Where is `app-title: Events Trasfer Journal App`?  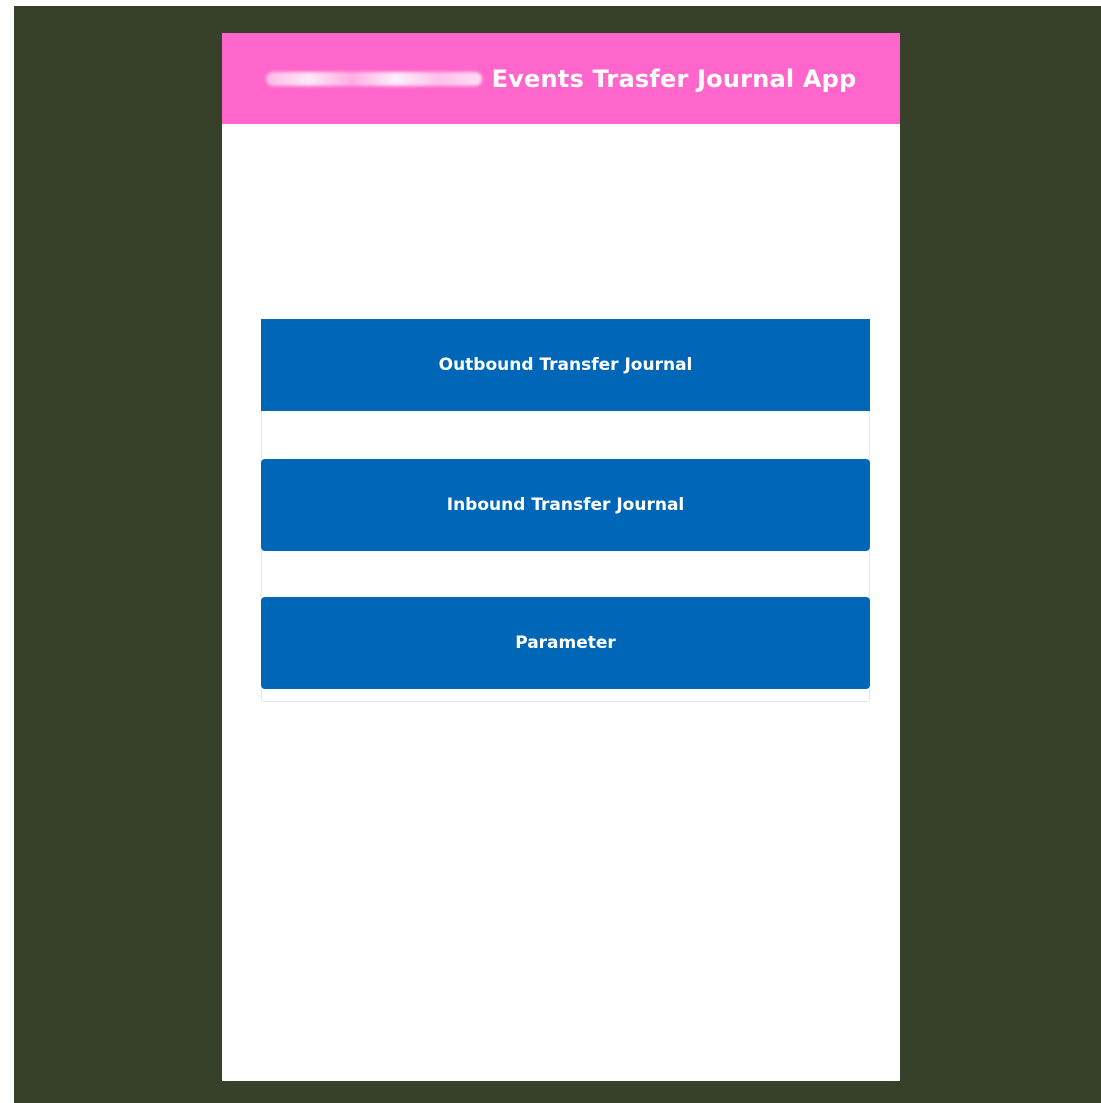 app-title: Events Trasfer Journal App is located at coordinates (674, 78).